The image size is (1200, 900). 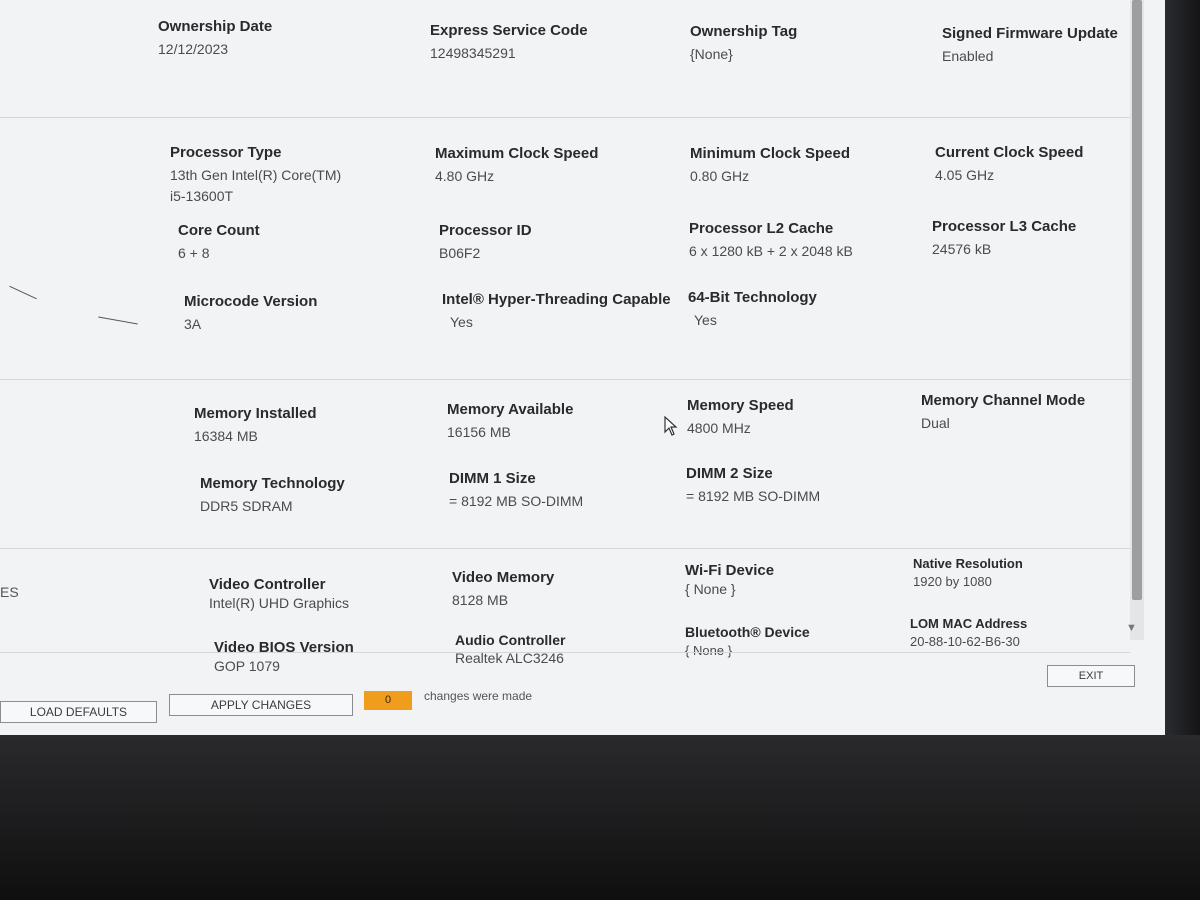 What do you see at coordinates (256, 175) in the screenshot?
I see `processor-type-value-line1: 13th Gen Intel(R) Core(TM)` at bounding box center [256, 175].